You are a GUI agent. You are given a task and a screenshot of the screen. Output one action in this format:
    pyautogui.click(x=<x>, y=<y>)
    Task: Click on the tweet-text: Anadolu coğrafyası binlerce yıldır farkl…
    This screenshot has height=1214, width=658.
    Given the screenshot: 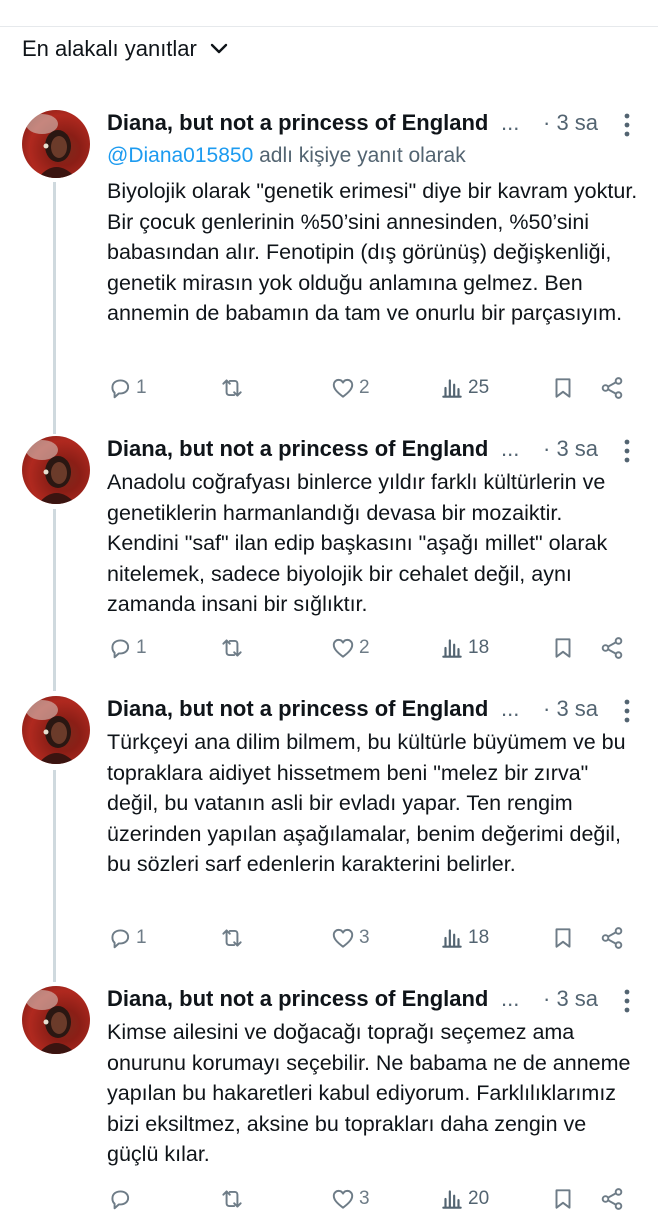 What is the action you would take?
    pyautogui.click(x=357, y=543)
    